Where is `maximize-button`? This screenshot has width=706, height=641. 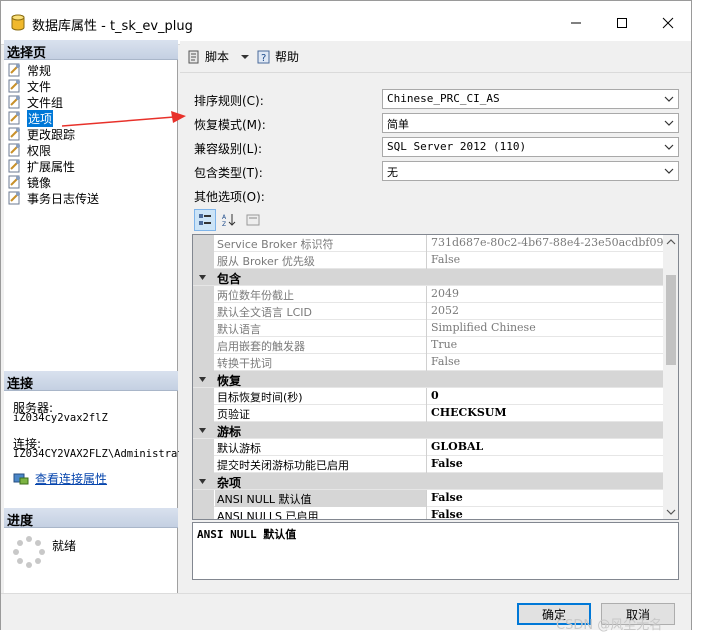 maximize-button is located at coordinates (622, 23).